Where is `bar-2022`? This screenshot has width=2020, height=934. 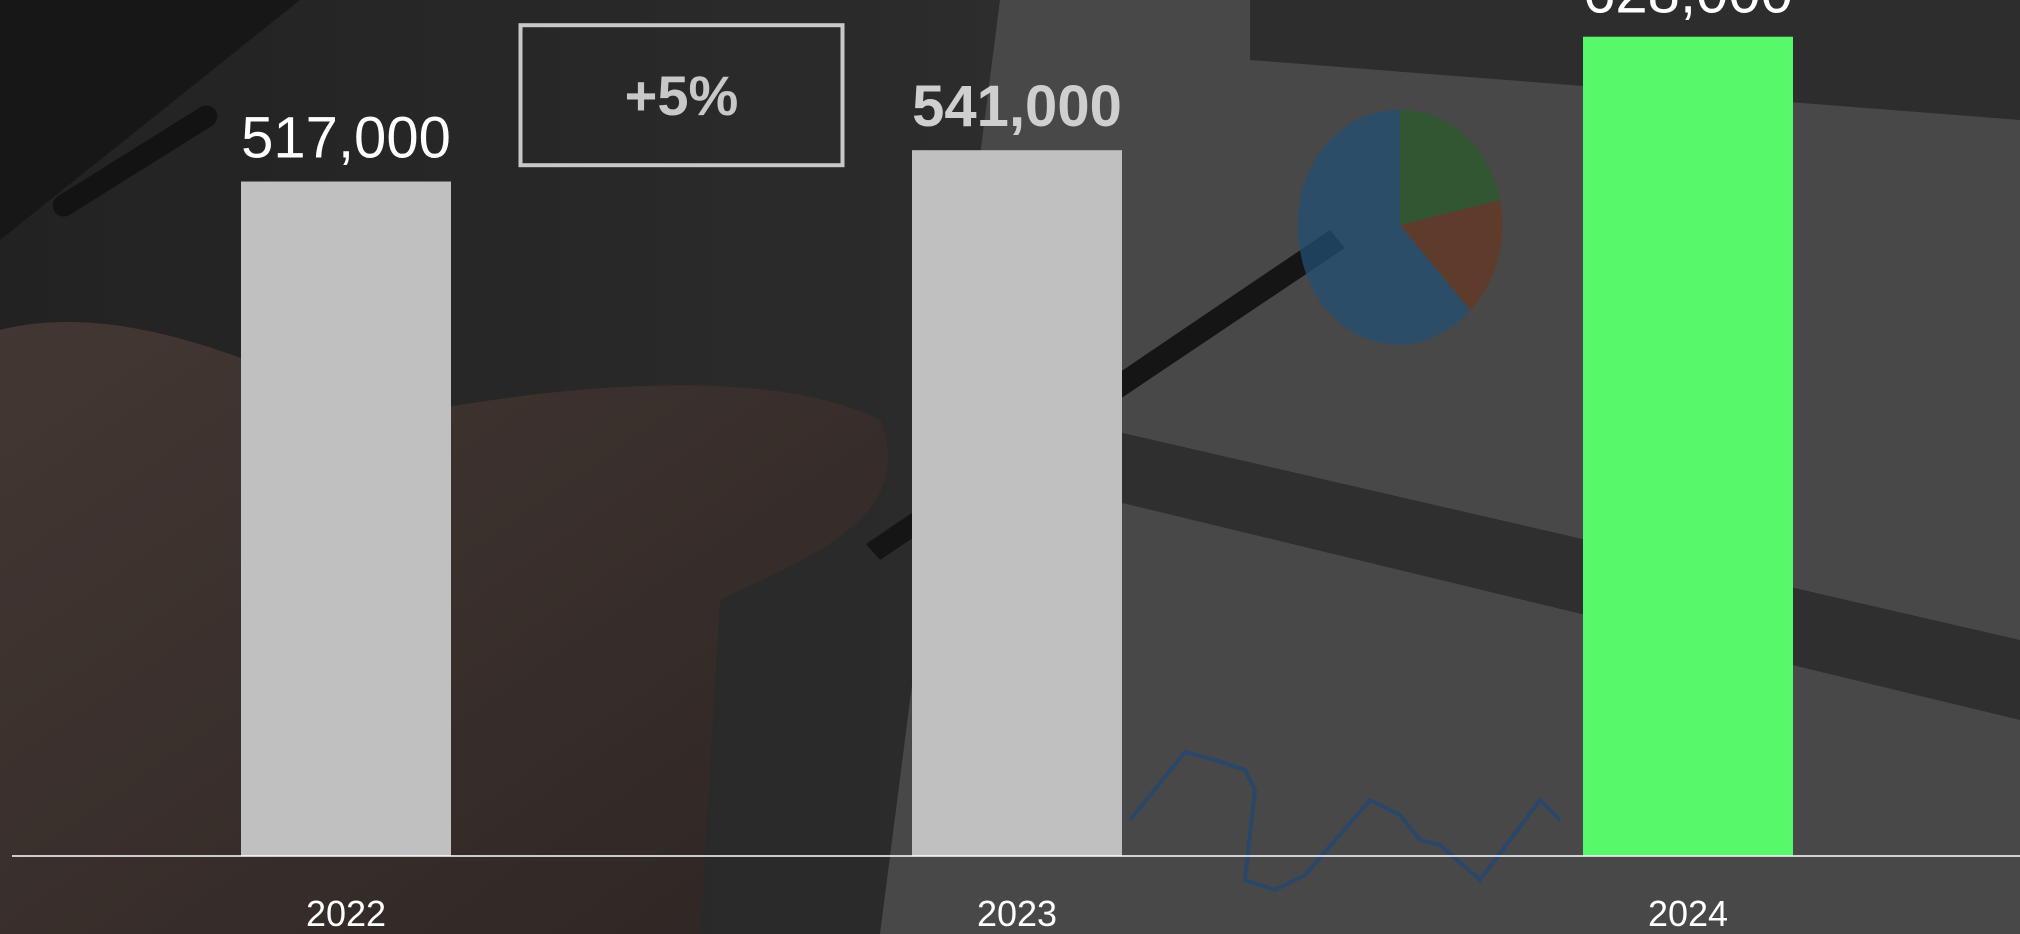 bar-2022 is located at coordinates (346, 518).